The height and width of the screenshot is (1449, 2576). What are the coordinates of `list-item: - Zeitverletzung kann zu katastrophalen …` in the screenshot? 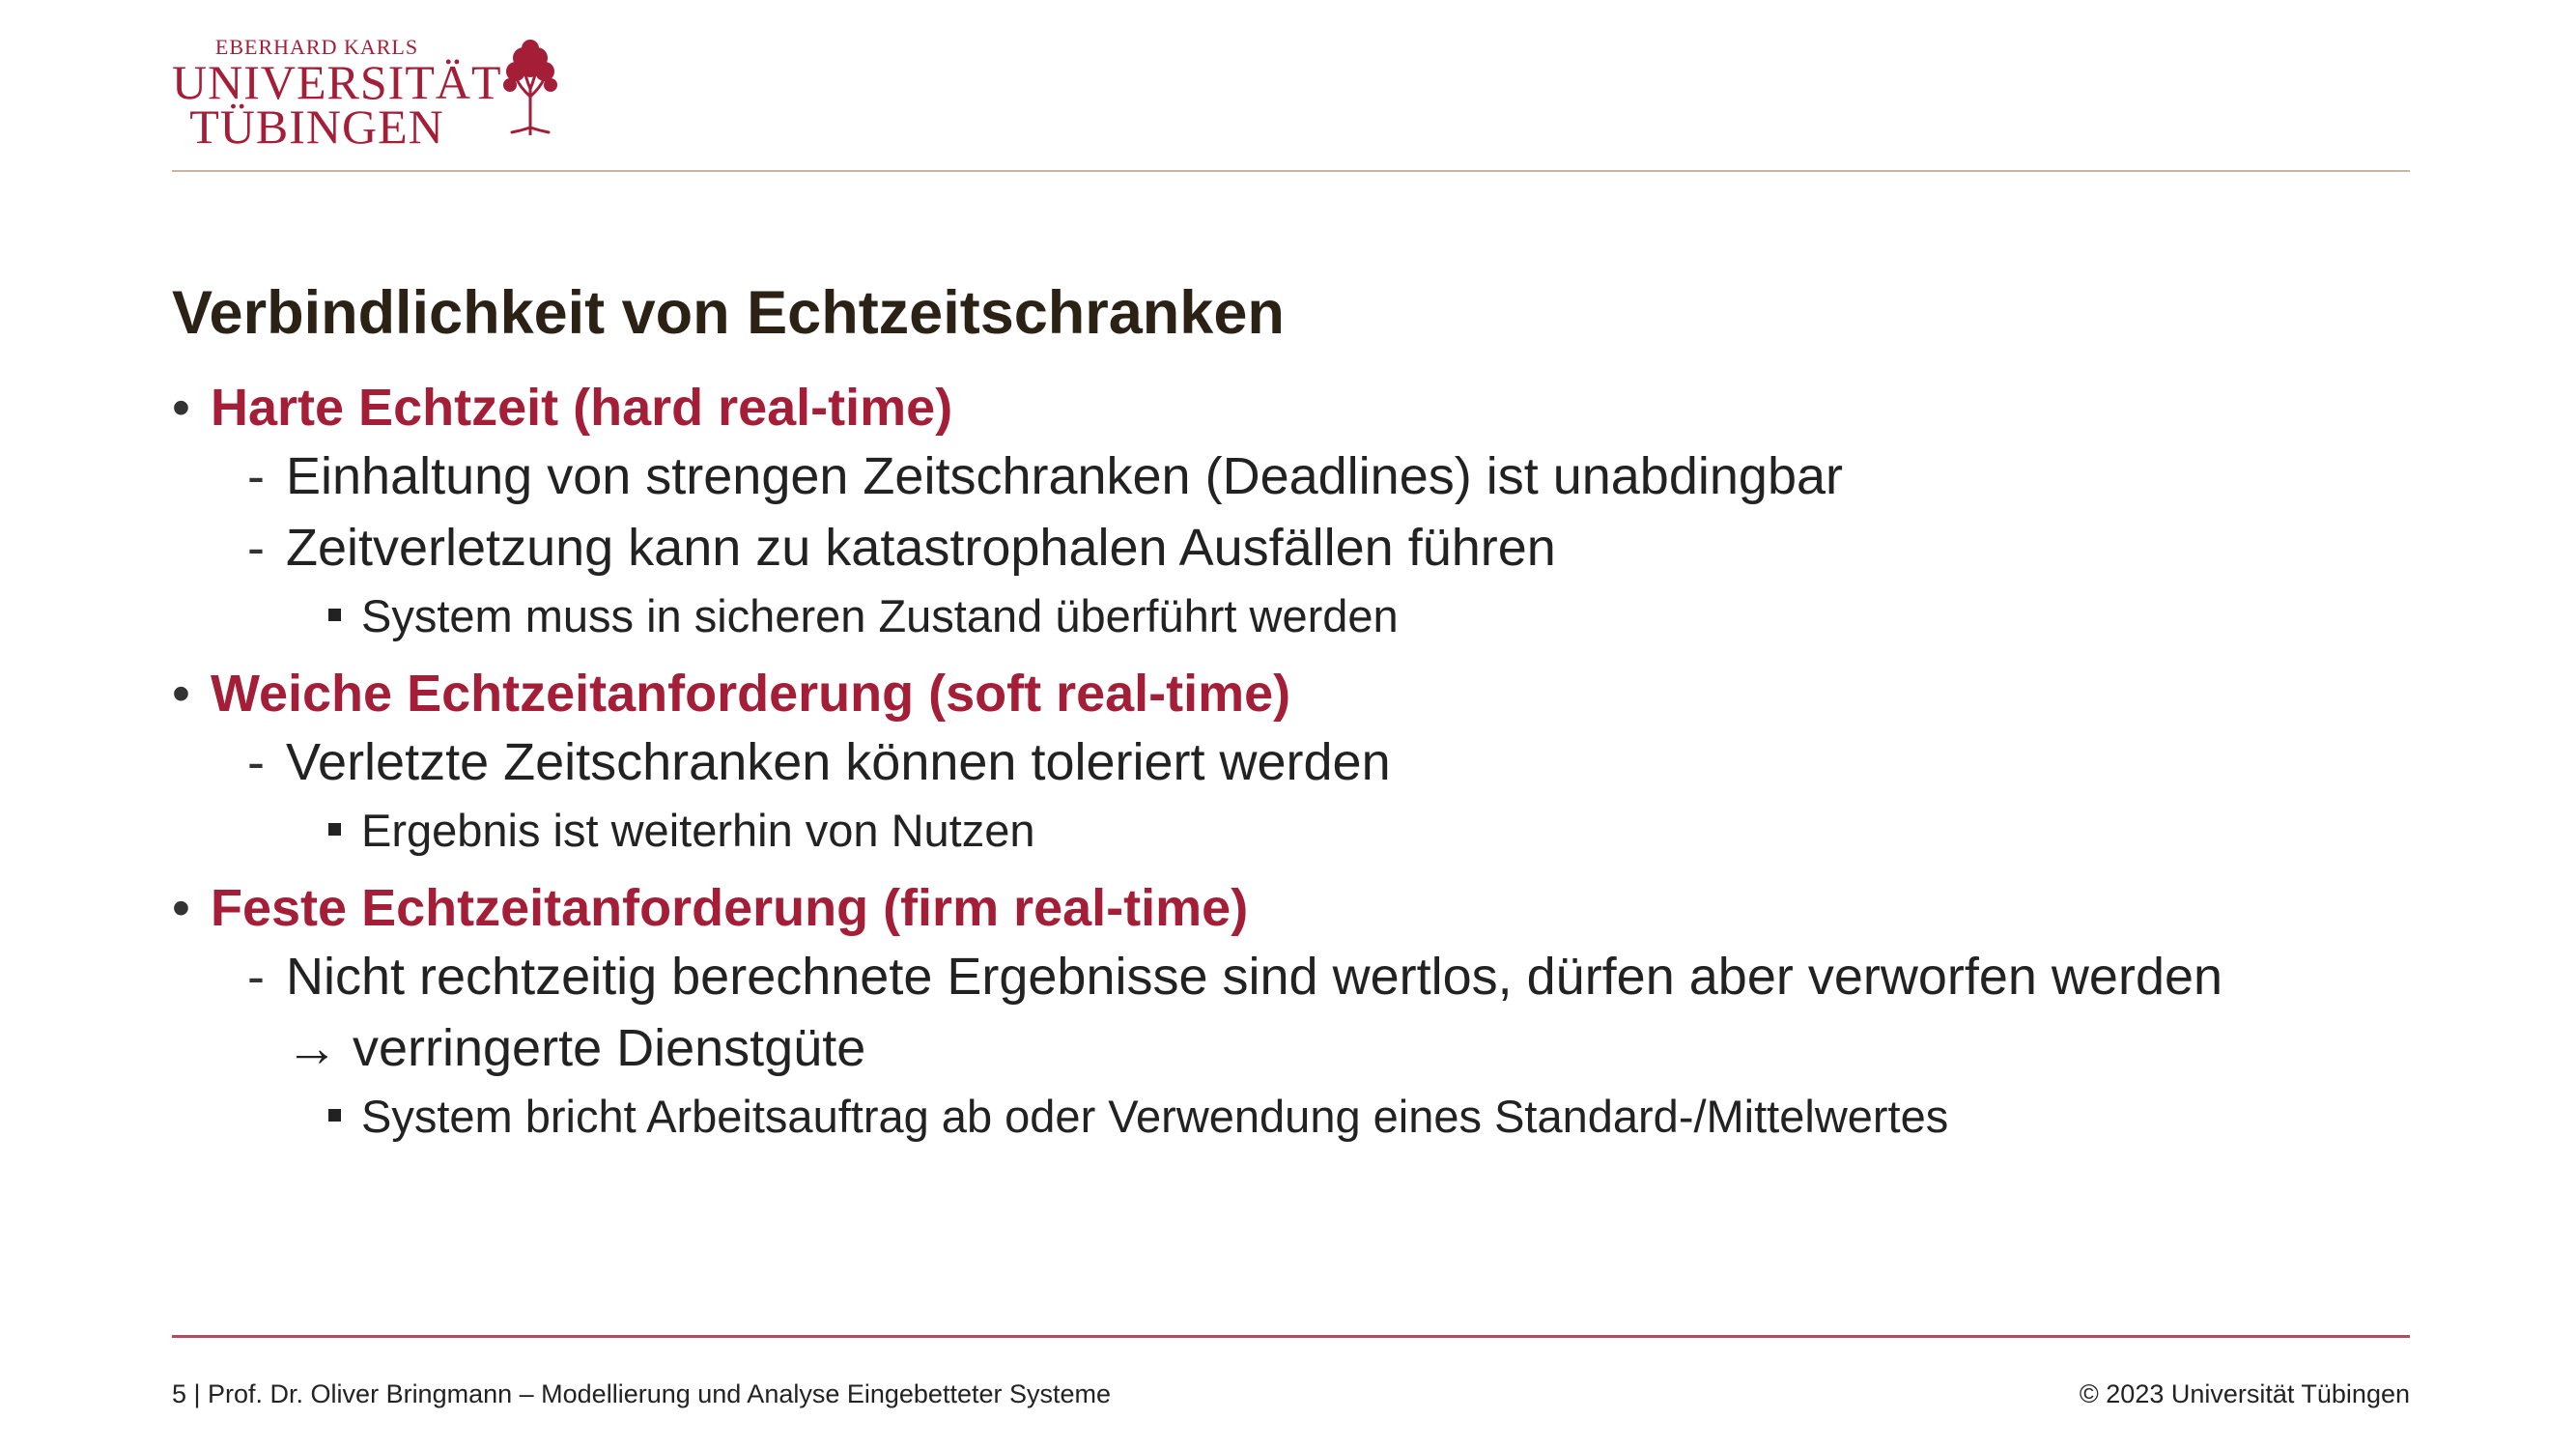 It's located at (1292, 547).